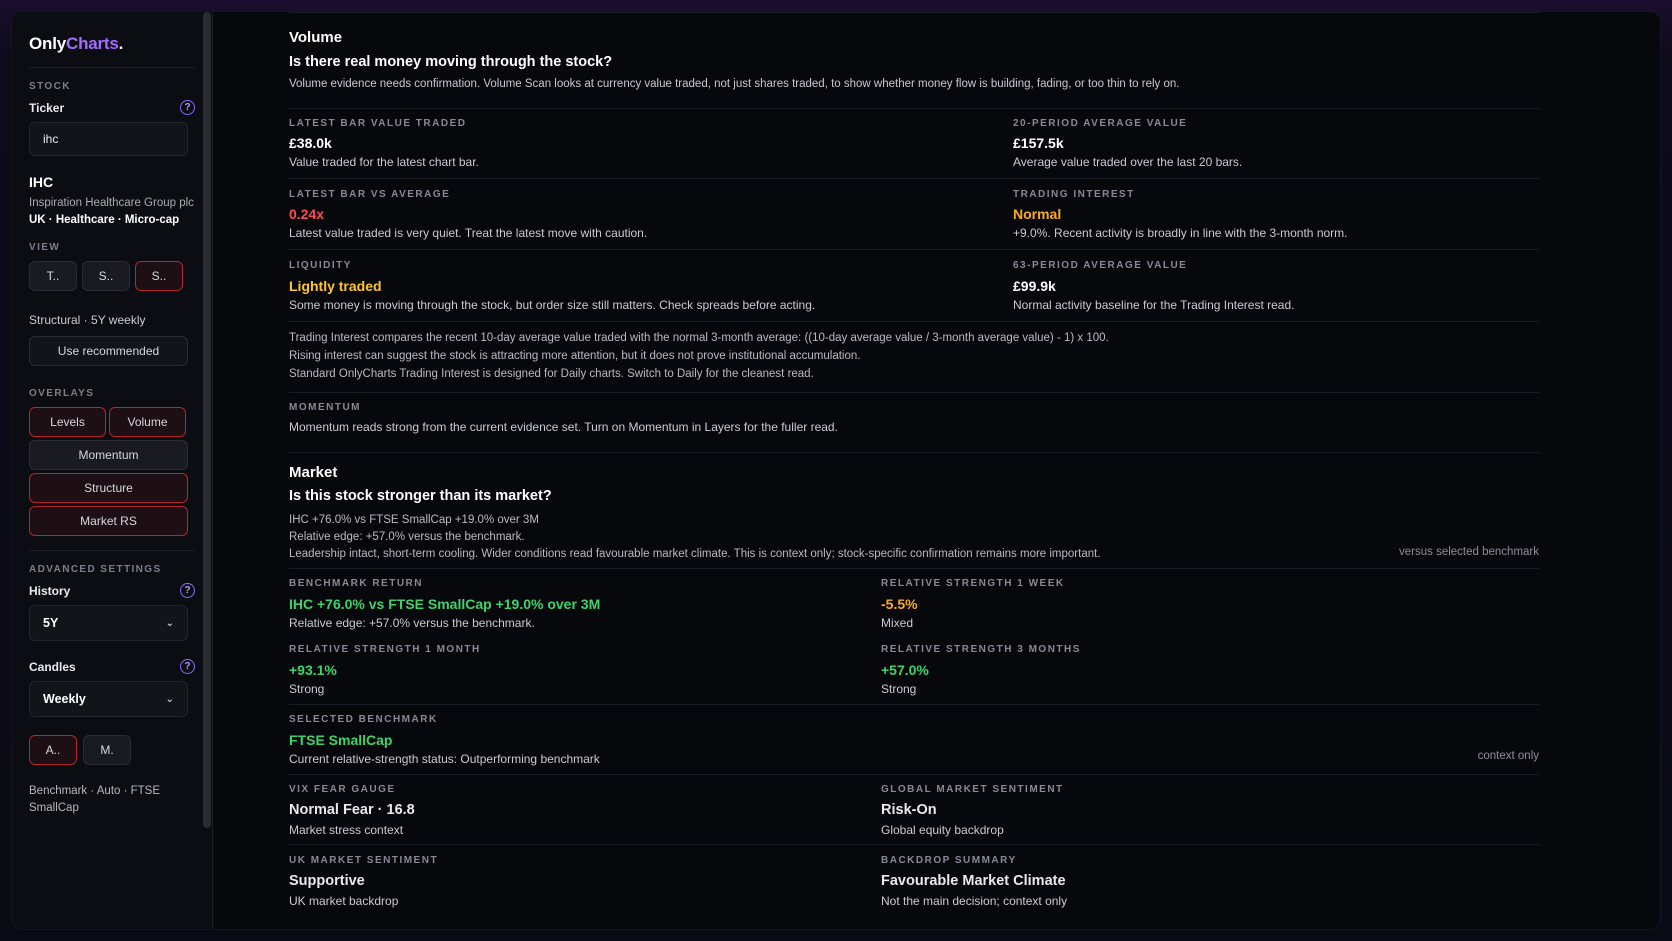 This screenshot has width=1672, height=941. What do you see at coordinates (316, 37) in the screenshot?
I see `volume-section-title: Volume` at bounding box center [316, 37].